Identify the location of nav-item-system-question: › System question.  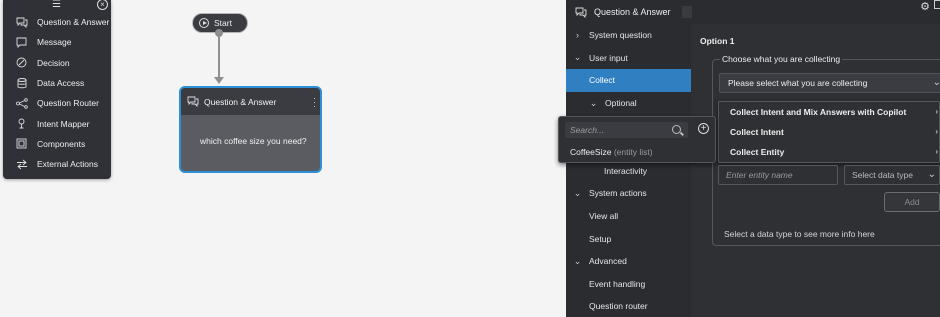
(628, 35).